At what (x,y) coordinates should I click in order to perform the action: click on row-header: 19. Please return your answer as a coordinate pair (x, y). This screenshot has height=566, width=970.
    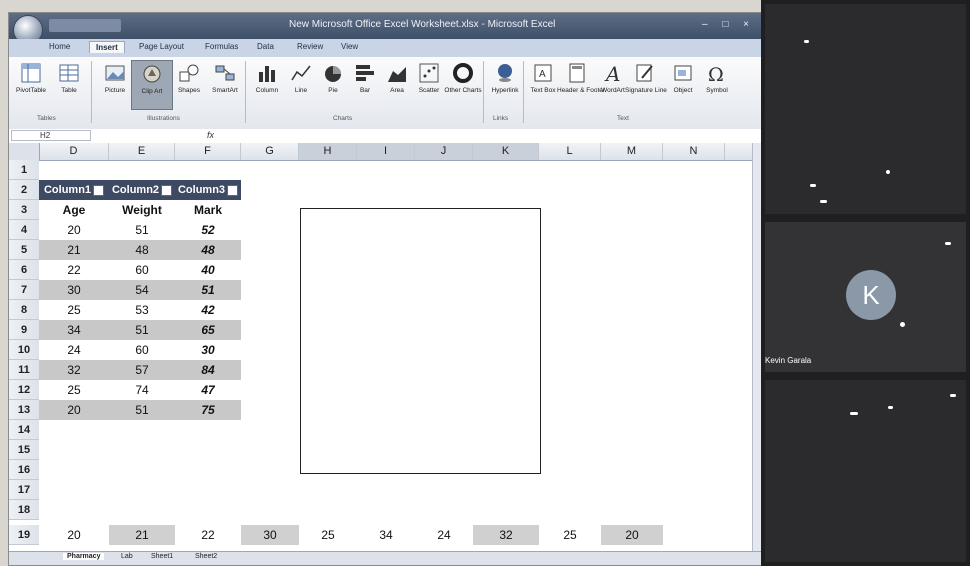
    Looking at the image, I should click on (24, 535).